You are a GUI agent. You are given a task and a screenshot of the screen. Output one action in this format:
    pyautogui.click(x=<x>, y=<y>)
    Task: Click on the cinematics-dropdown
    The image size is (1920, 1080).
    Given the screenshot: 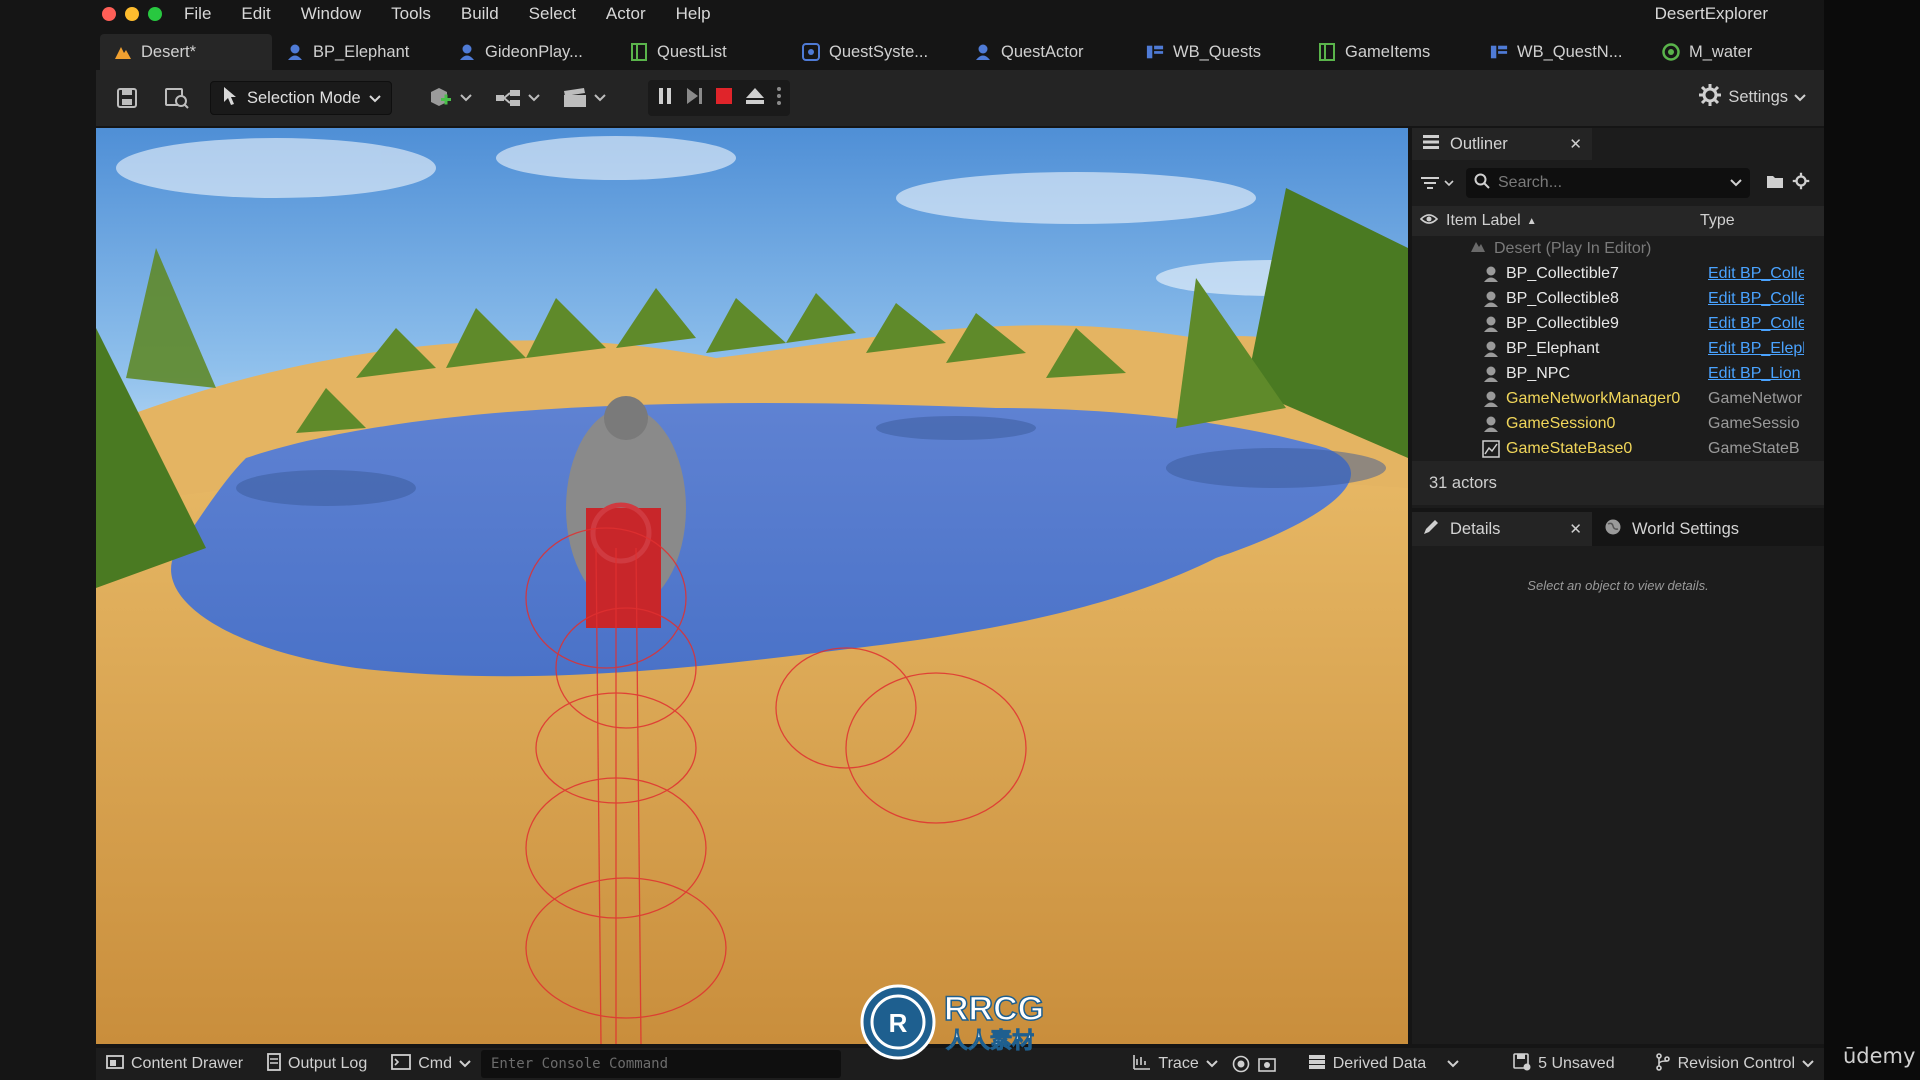 What is the action you would take?
    pyautogui.click(x=584, y=98)
    